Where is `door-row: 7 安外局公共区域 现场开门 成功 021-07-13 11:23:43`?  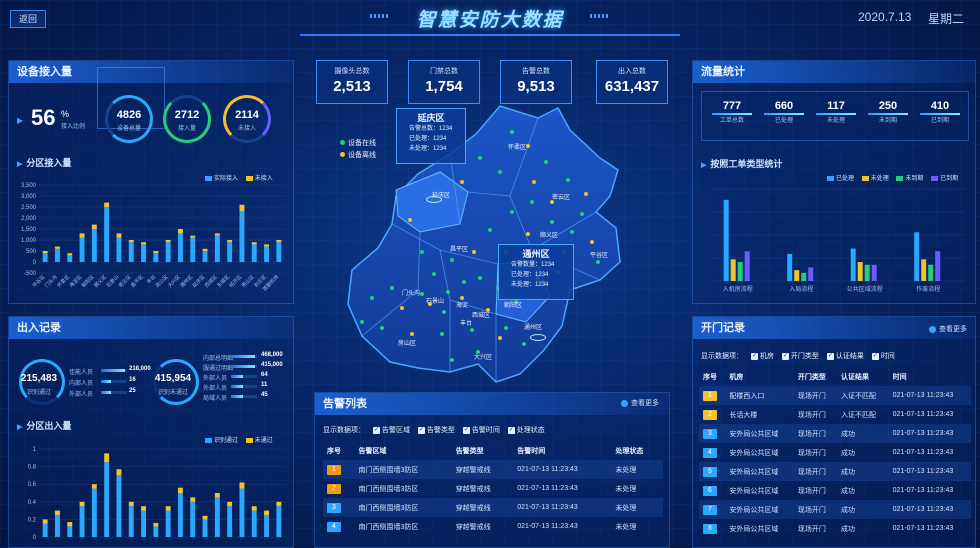 door-row: 7 安外局公共区域 现场开门 成功 021-07-13 11:23:43 is located at coordinates (835, 509).